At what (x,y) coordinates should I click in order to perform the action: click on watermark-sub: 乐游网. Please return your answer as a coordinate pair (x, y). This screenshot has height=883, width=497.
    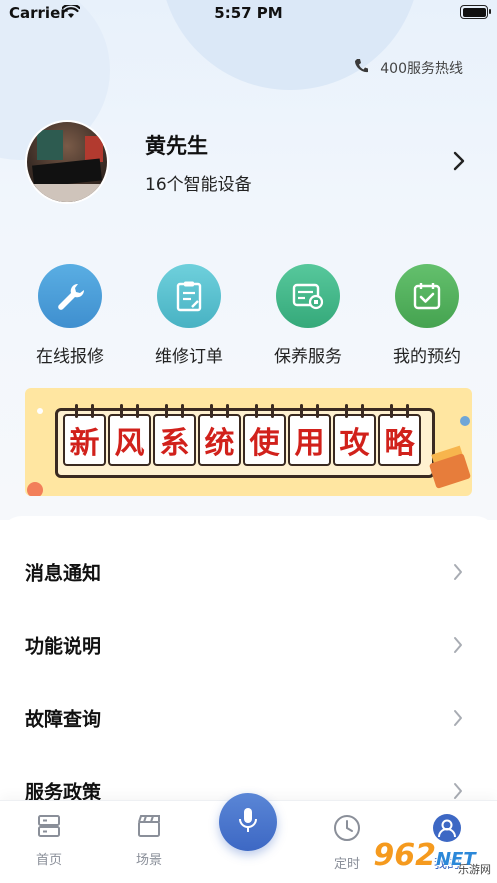
    Looking at the image, I should click on (474, 869).